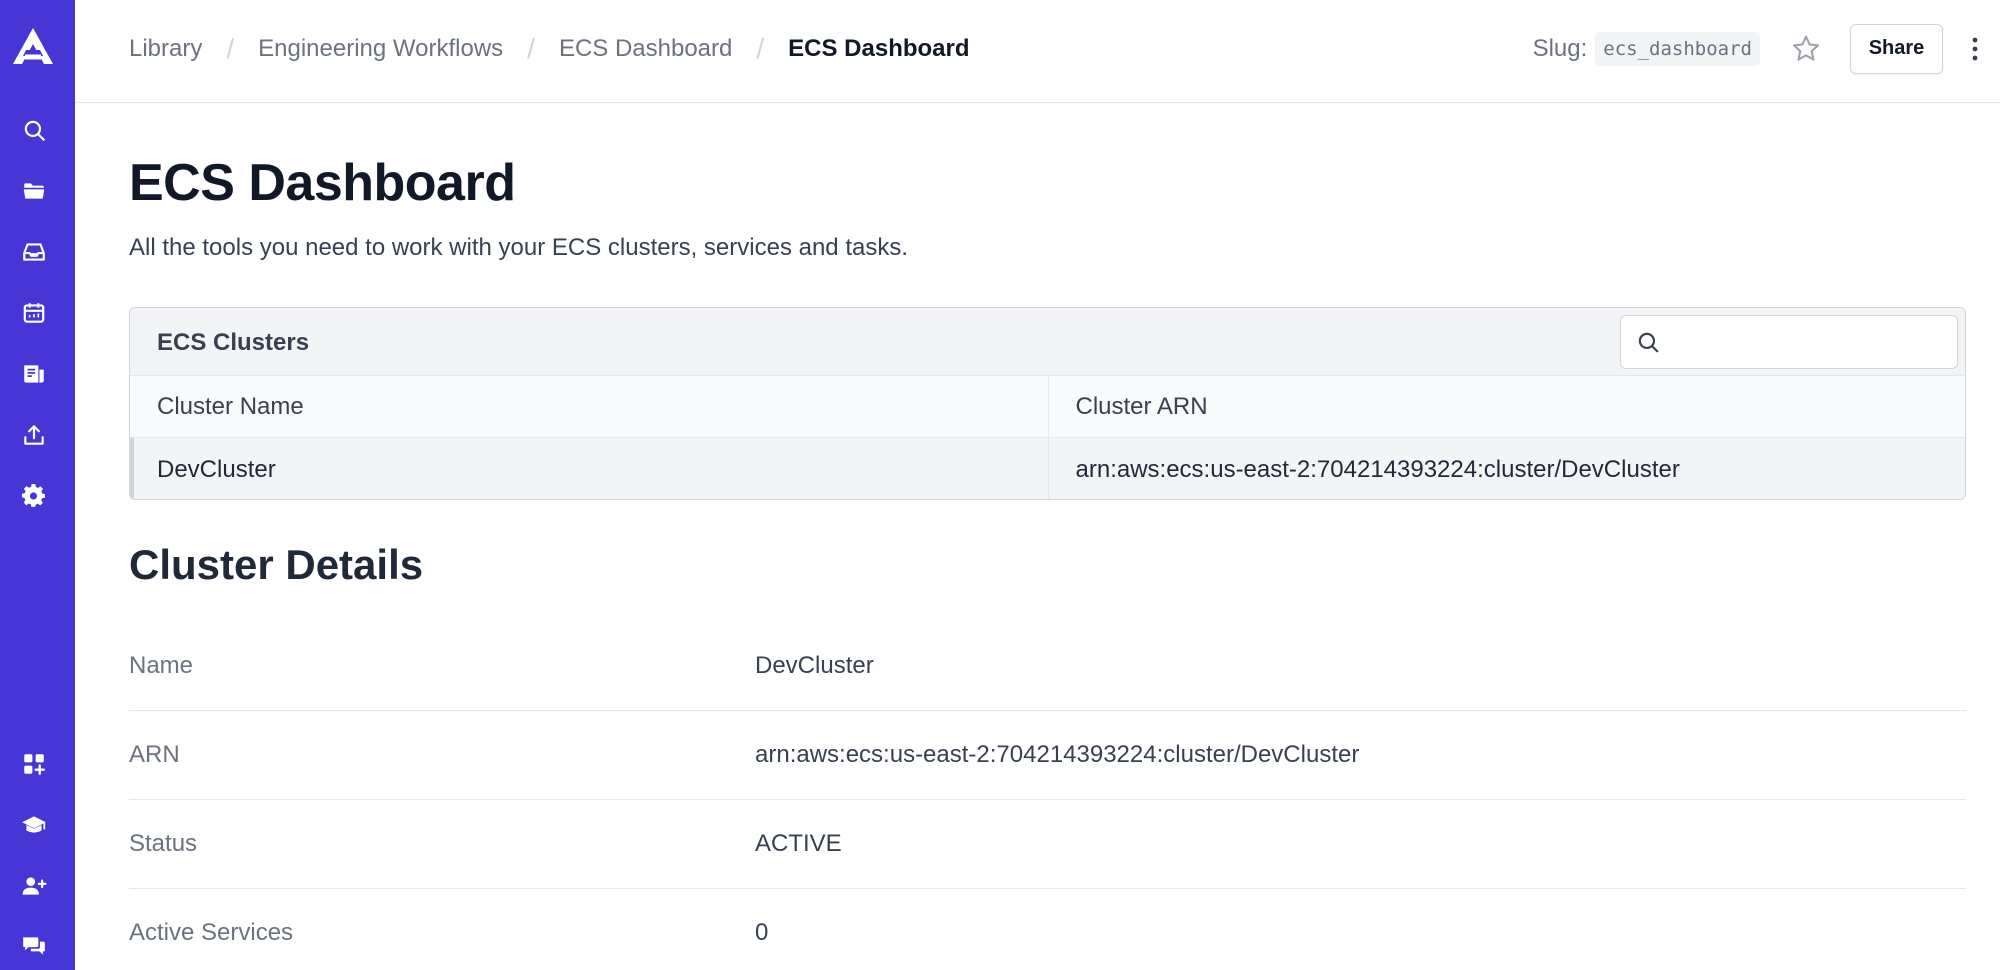  Describe the element at coordinates (1896, 48) in the screenshot. I see `share-button: Share` at that location.